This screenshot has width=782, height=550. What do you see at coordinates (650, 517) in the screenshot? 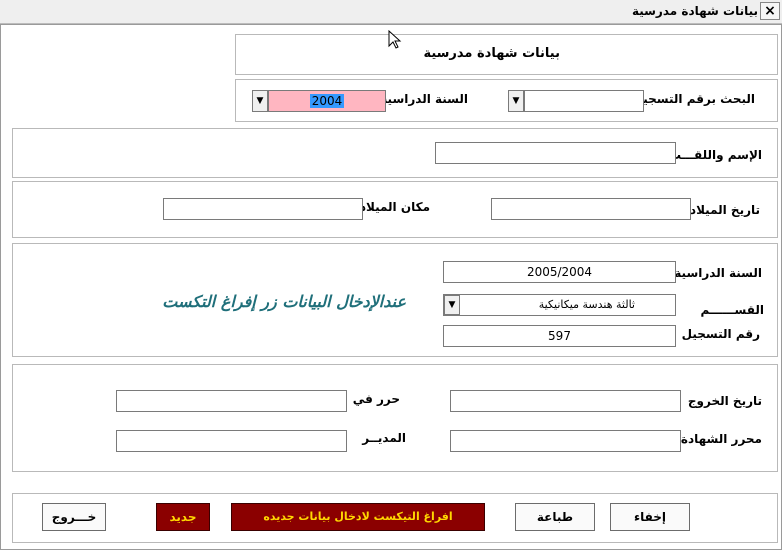
I see `hide-button: إخفاء` at bounding box center [650, 517].